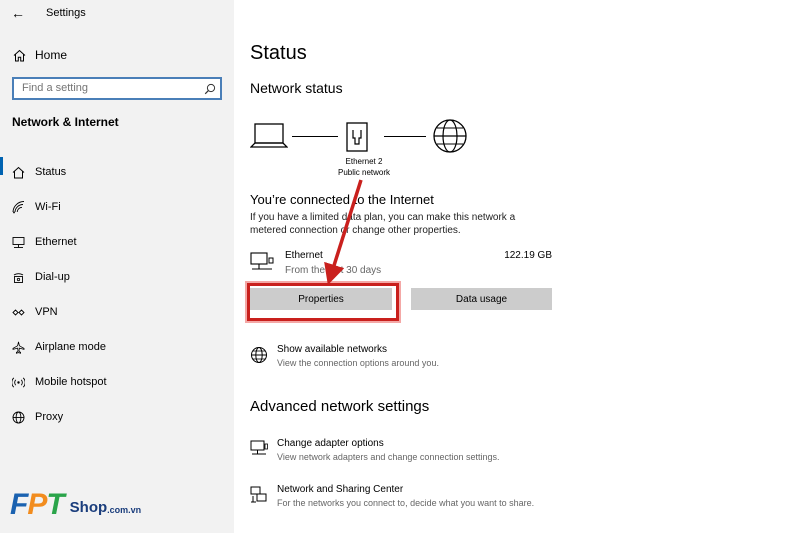 Image resolution: width=800 pixels, height=533 pixels. What do you see at coordinates (528, 255) in the screenshot?
I see `data-usage-amount: 122.19 GB` at bounding box center [528, 255].